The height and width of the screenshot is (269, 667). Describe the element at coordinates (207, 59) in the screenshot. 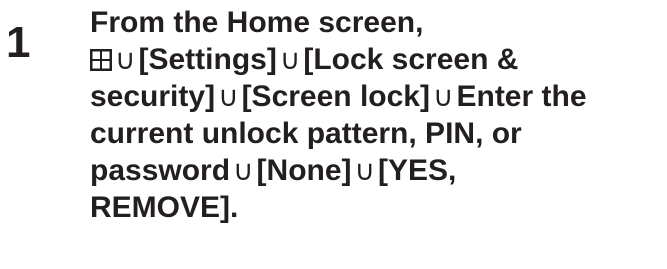

I see `settings-label: [Settings]` at that location.